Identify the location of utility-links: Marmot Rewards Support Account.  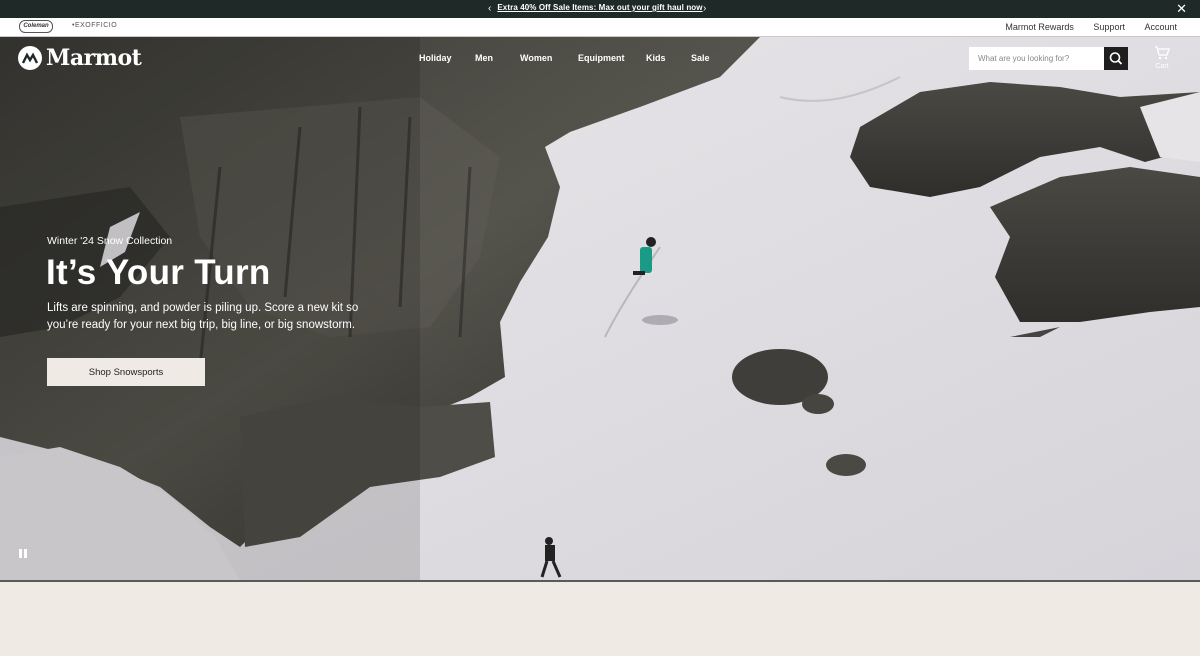
(1082, 27).